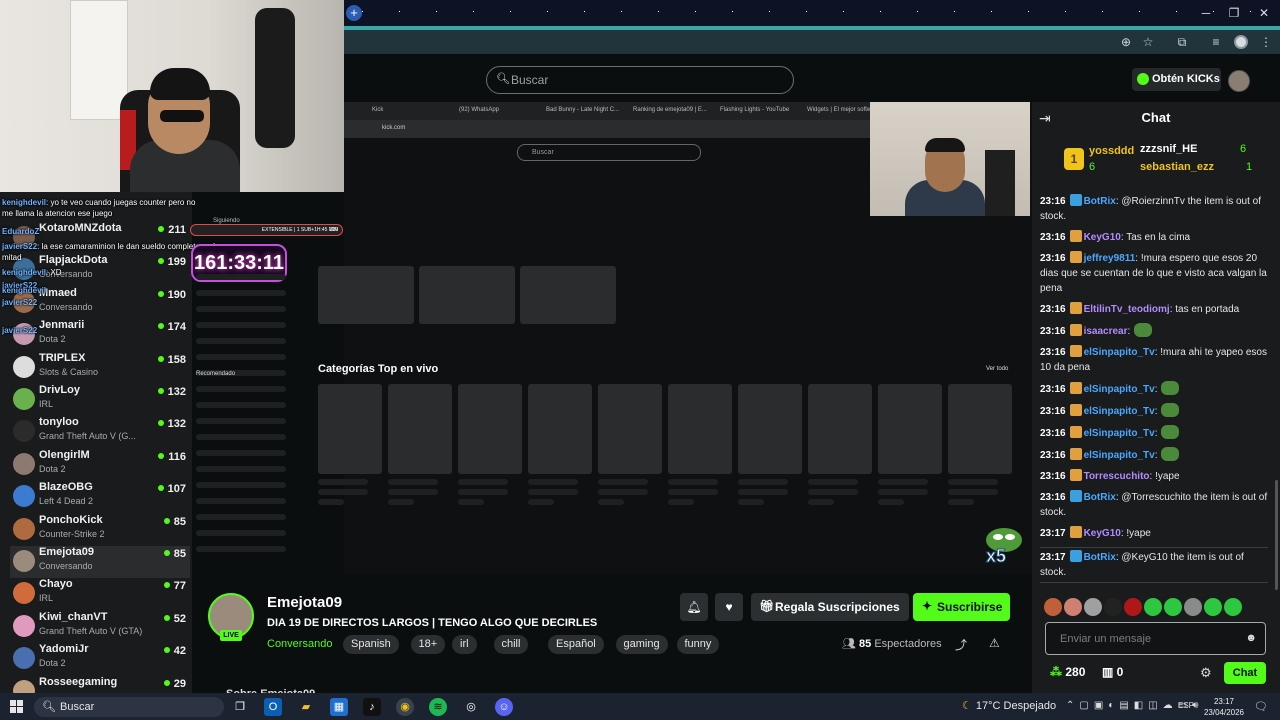 The width and height of the screenshot is (1280, 720). I want to click on report-warning-icon: ⚠, so click(994, 643).